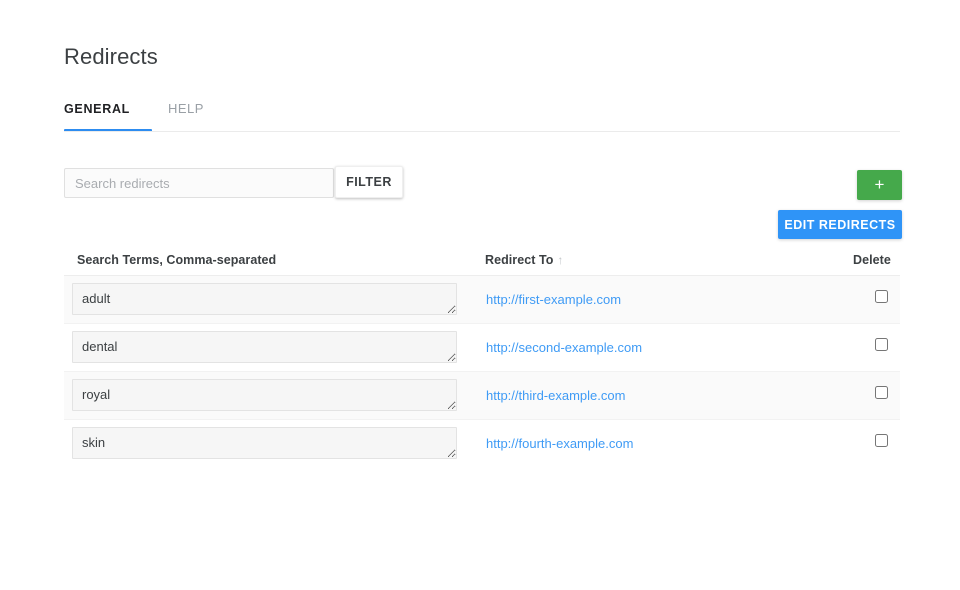 The width and height of the screenshot is (960, 590). What do you see at coordinates (872, 260) in the screenshot?
I see `column-header-delete: Delete` at bounding box center [872, 260].